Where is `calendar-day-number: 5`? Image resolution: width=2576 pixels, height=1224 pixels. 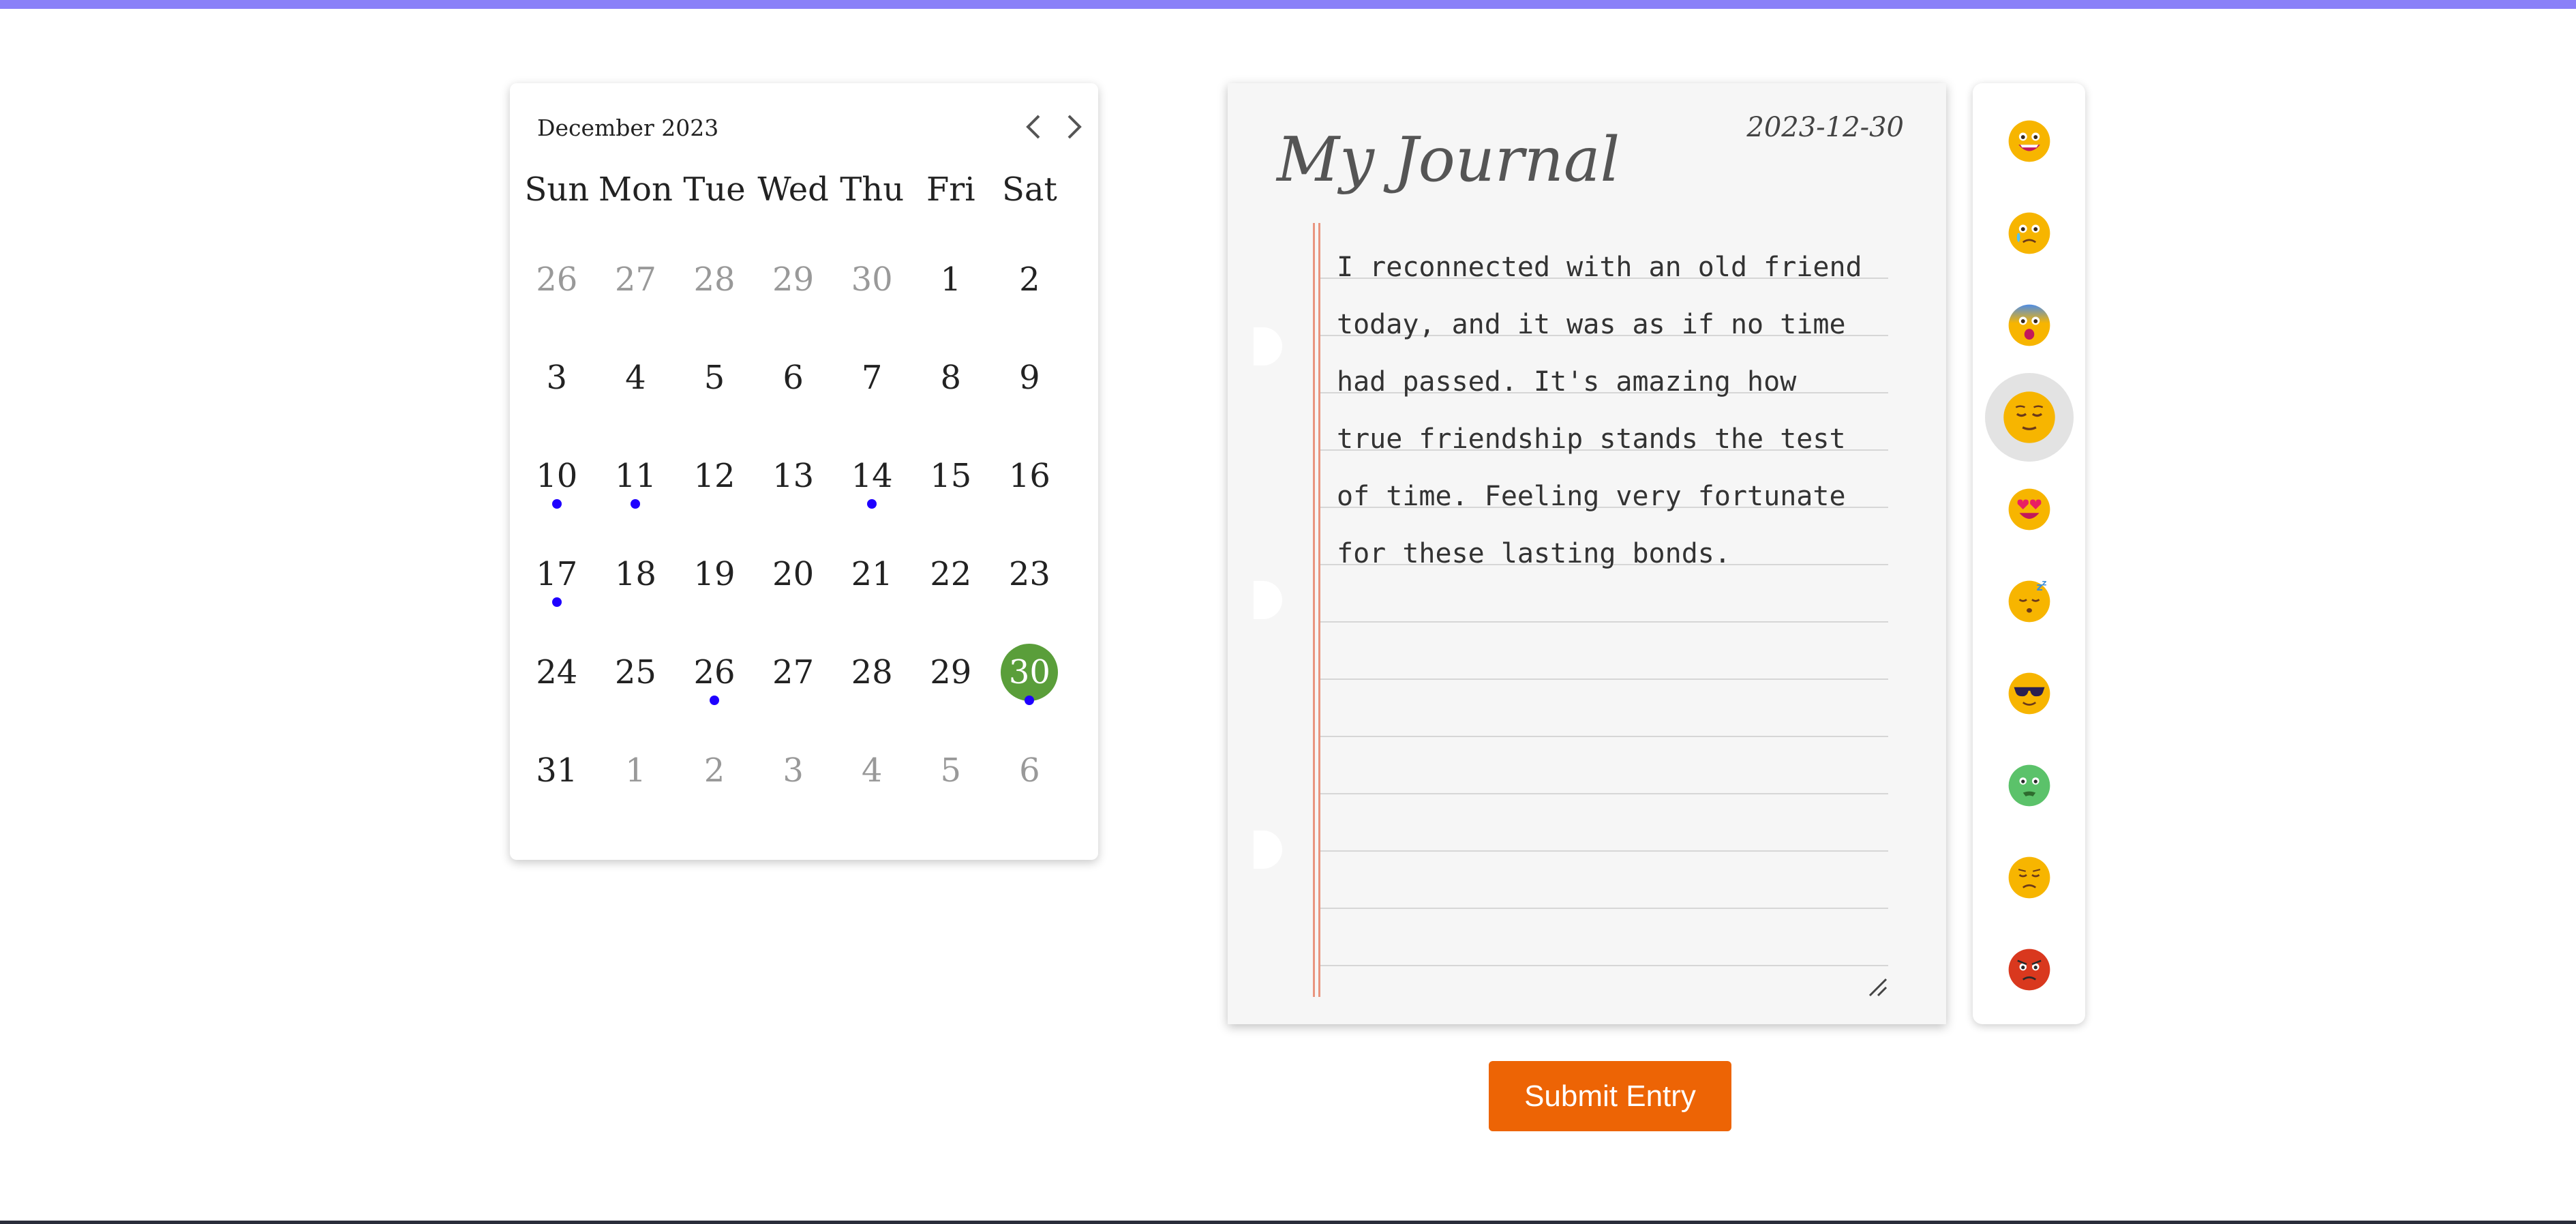
calendar-day-number: 5 is located at coordinates (714, 378).